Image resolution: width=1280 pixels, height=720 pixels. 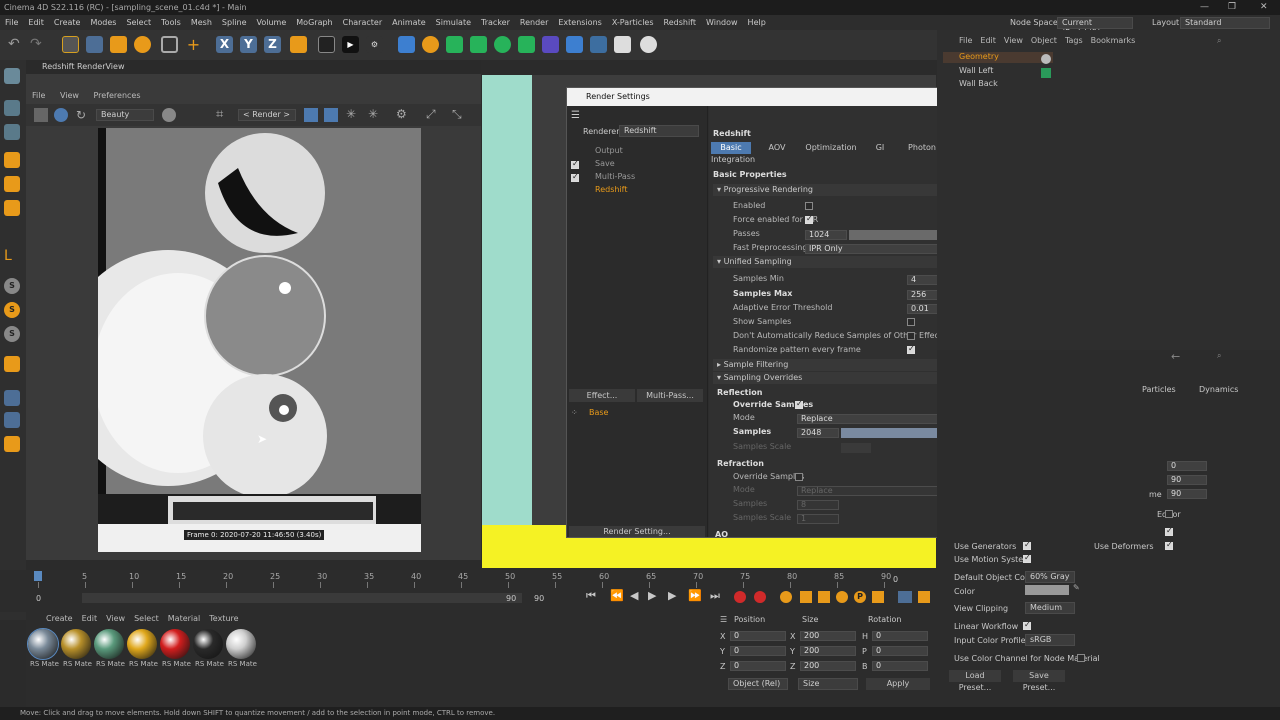 I want to click on tab-aov: AOV, so click(x=777, y=148).